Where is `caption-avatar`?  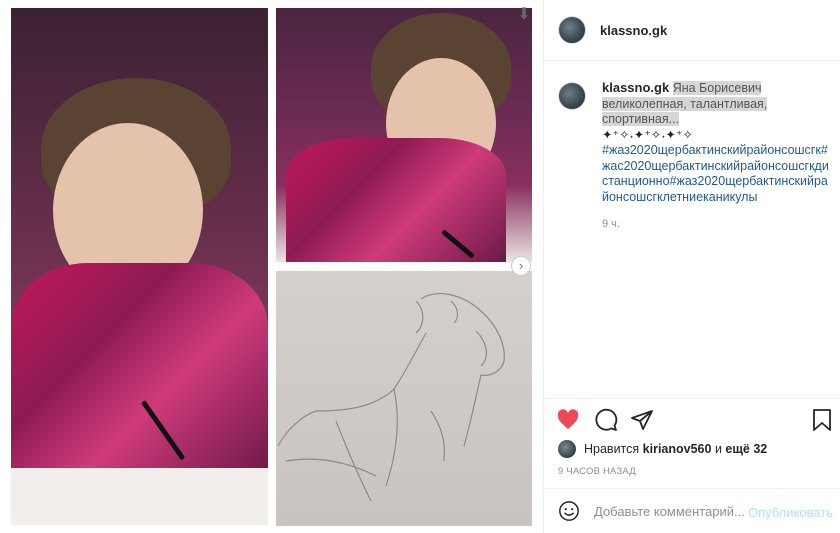 caption-avatar is located at coordinates (572, 96).